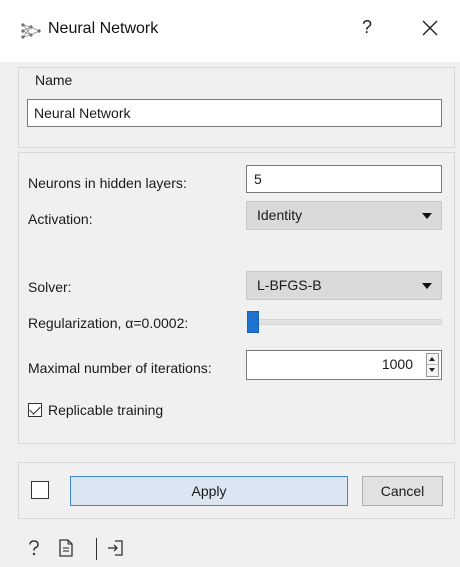  Describe the element at coordinates (35, 410) in the screenshot. I see `replicable-training-checkbox` at that location.